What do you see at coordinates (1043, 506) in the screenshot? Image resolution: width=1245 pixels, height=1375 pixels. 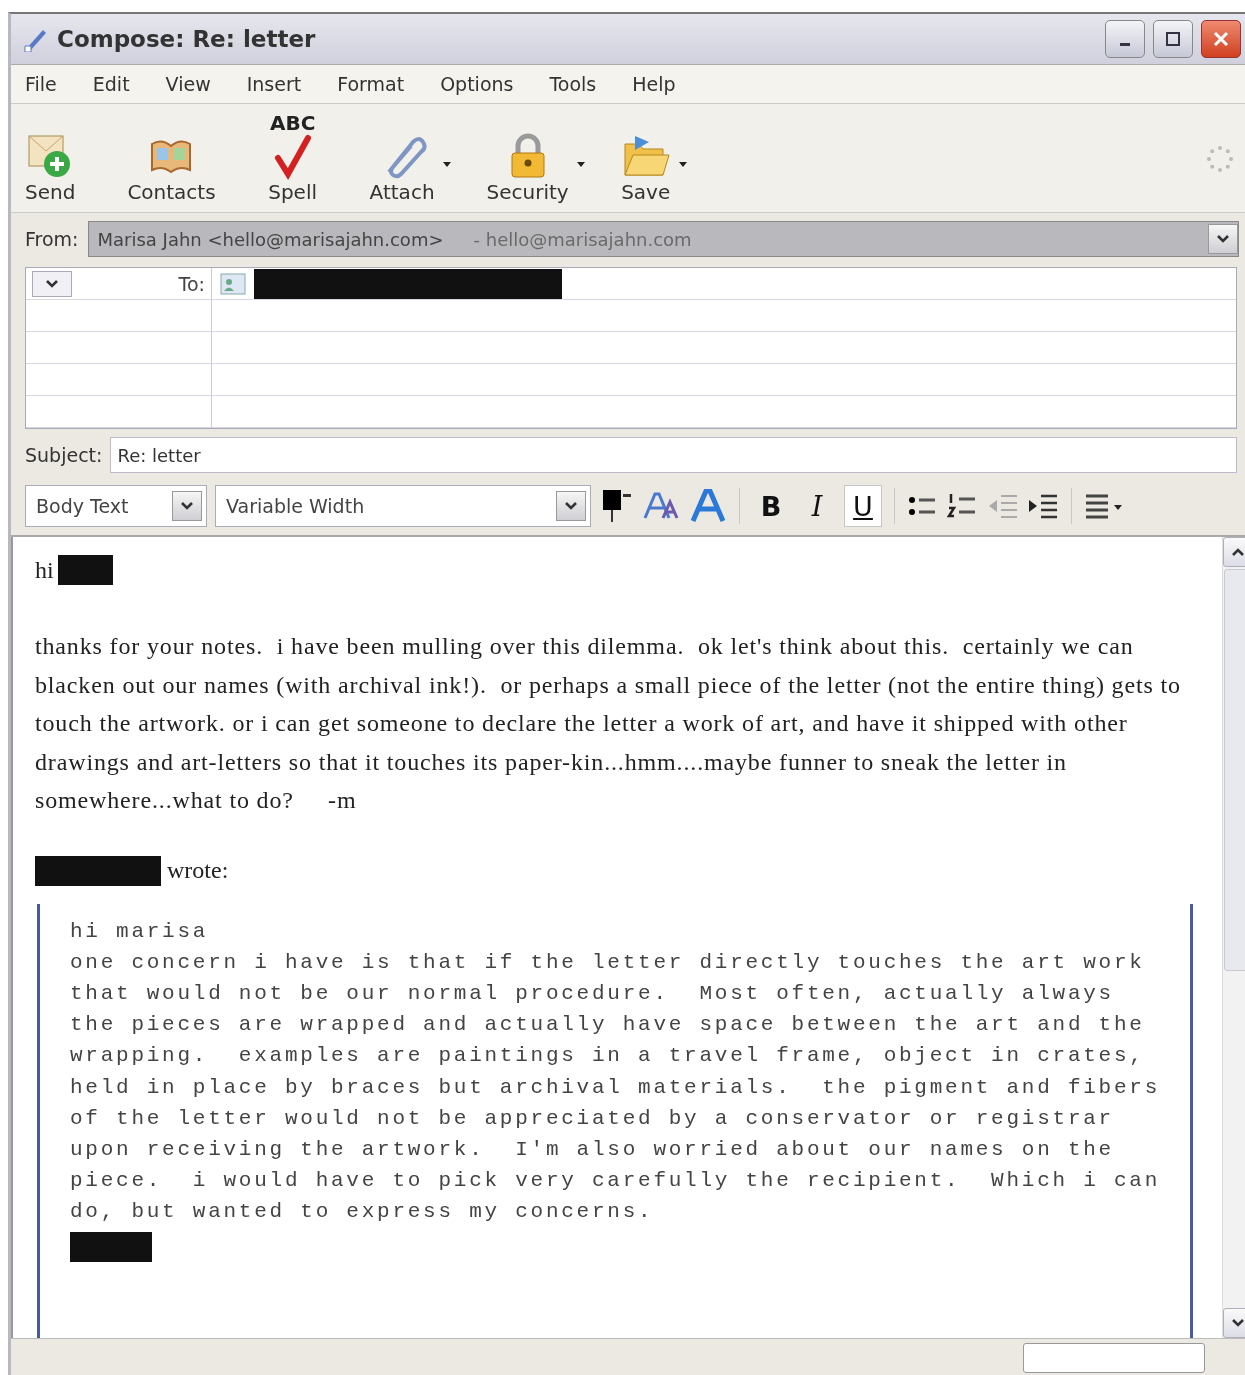 I see `indent-icon` at bounding box center [1043, 506].